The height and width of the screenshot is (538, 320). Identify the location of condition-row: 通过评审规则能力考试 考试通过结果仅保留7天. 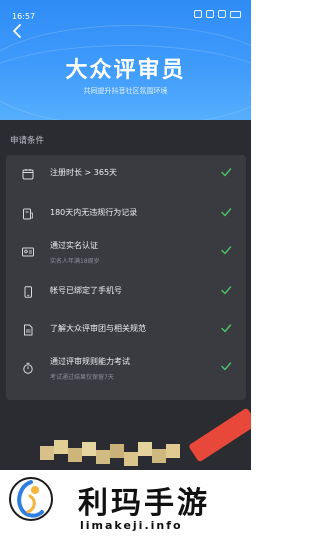
(126, 368).